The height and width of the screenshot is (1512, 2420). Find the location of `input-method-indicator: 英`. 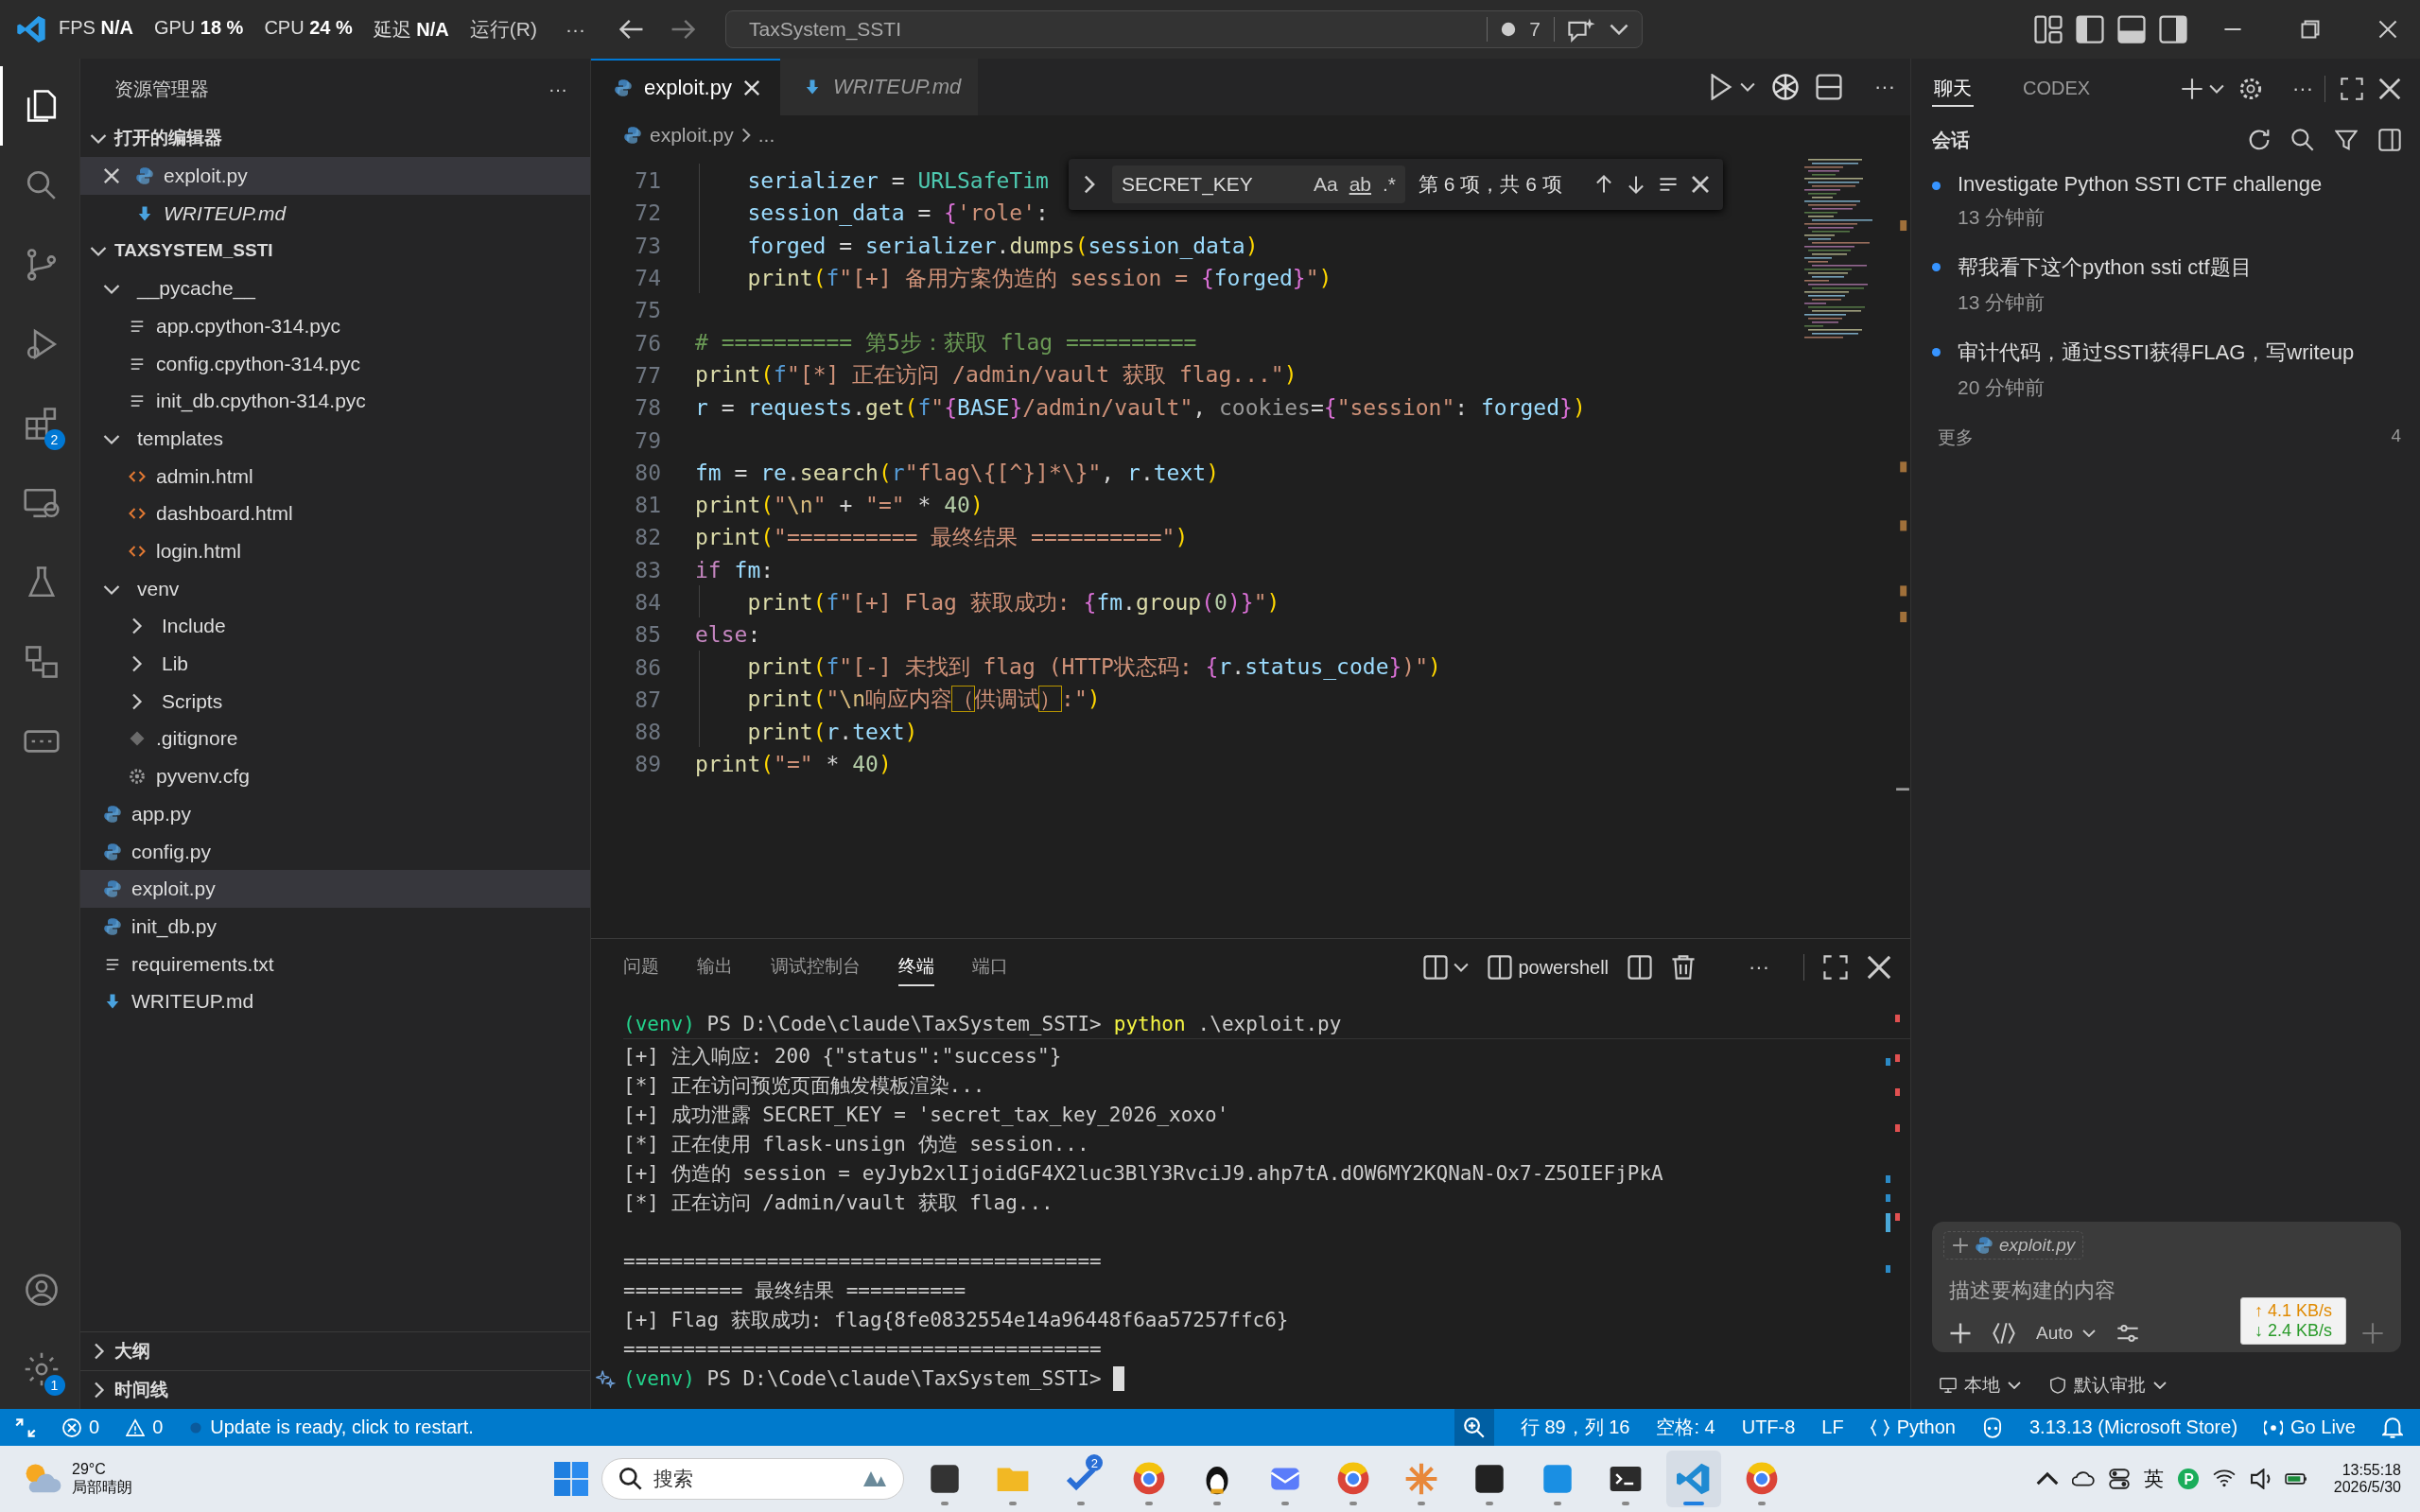

input-method-indicator: 英 is located at coordinates (2153, 1479).